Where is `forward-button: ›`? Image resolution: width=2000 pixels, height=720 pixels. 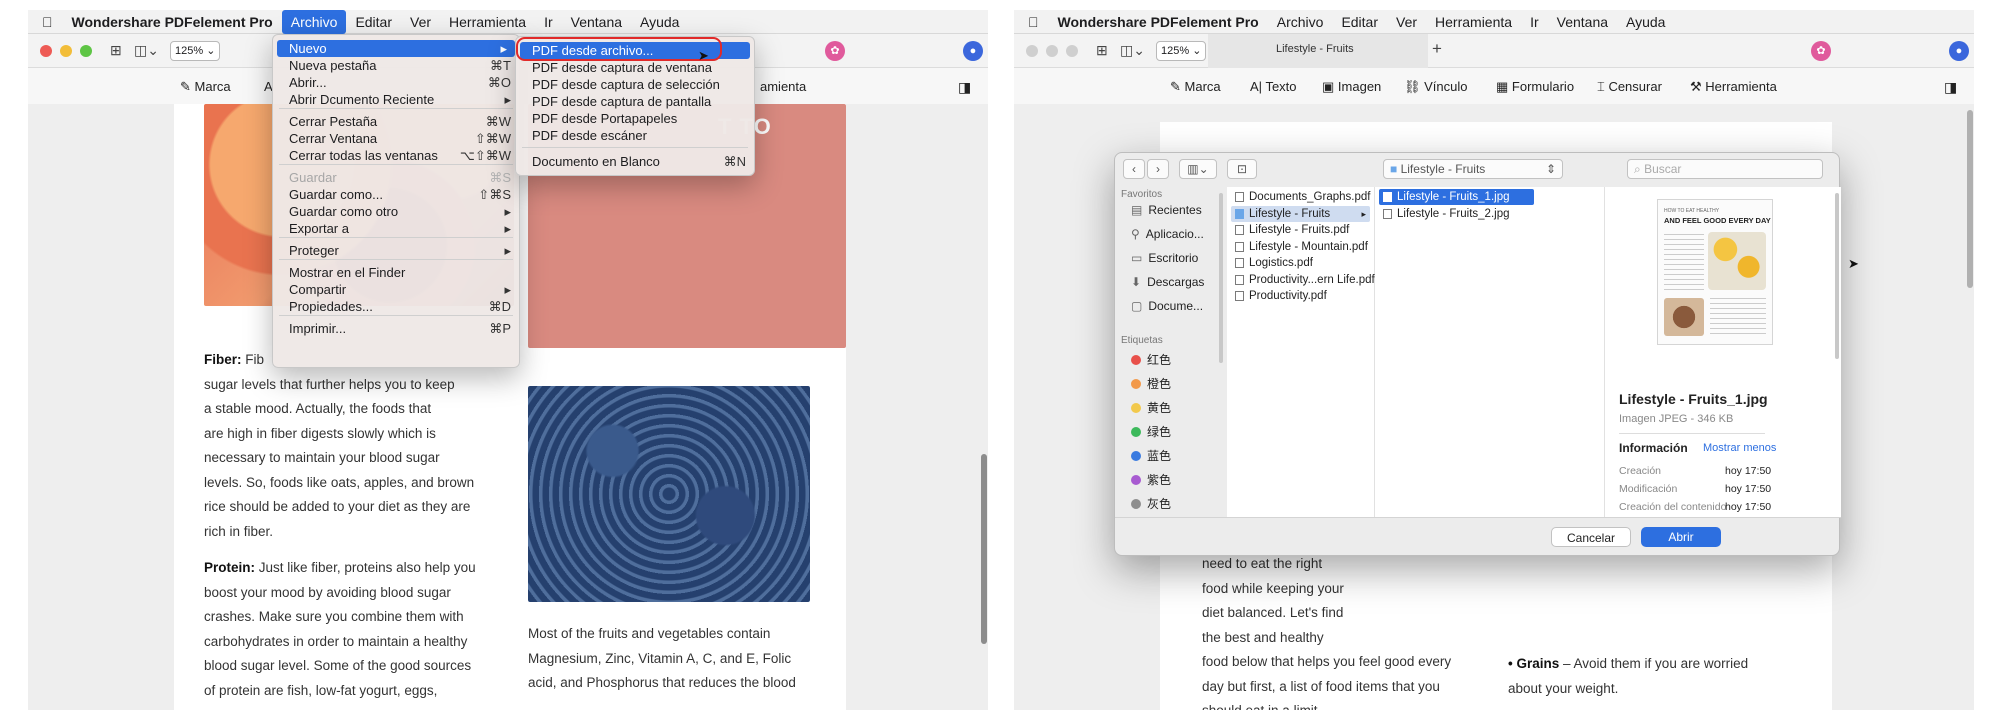 forward-button: › is located at coordinates (1158, 169).